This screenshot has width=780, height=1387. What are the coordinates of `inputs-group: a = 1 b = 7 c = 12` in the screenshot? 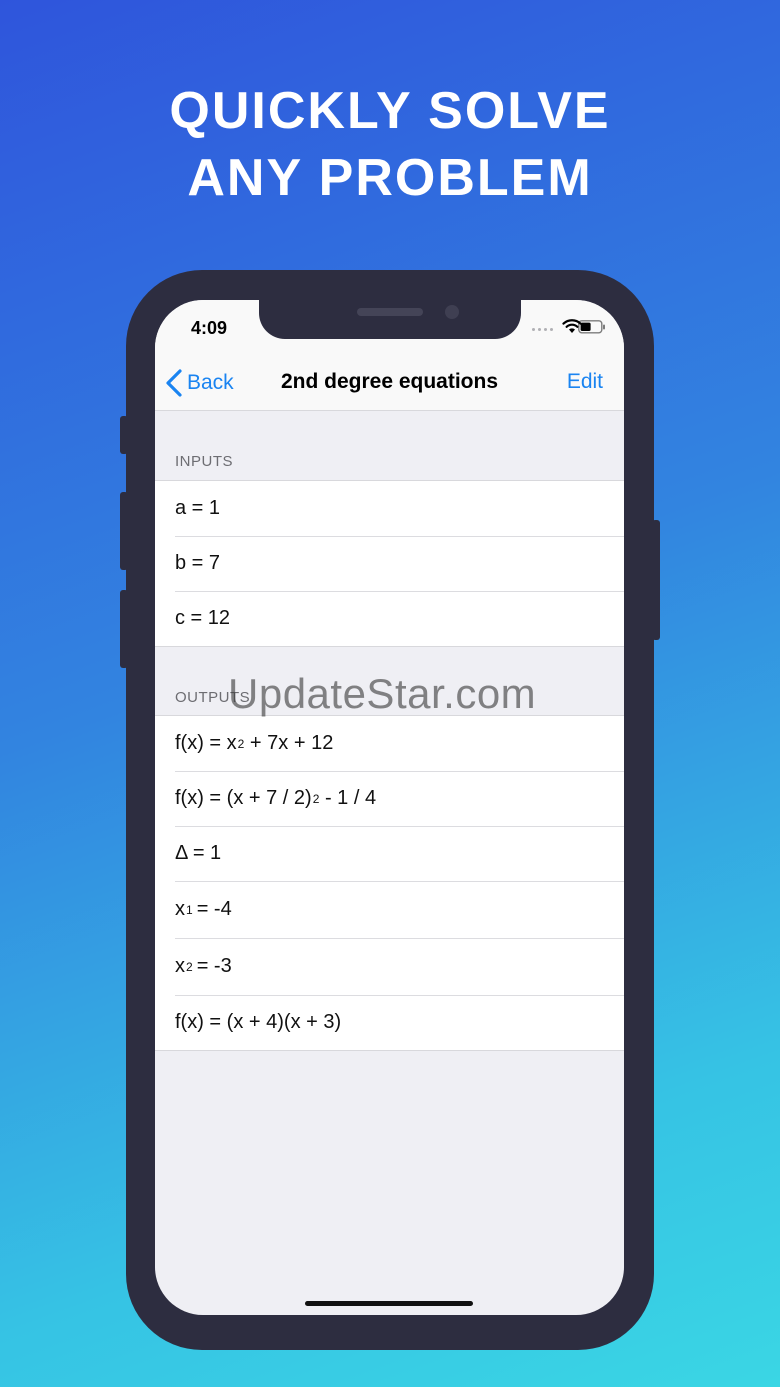 It's located at (389, 563).